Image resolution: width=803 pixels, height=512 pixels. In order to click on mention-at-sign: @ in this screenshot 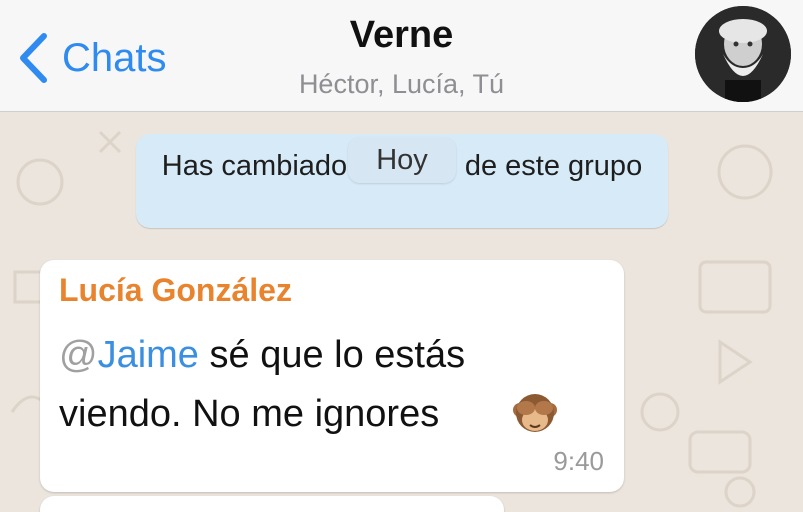, I will do `click(78, 355)`.